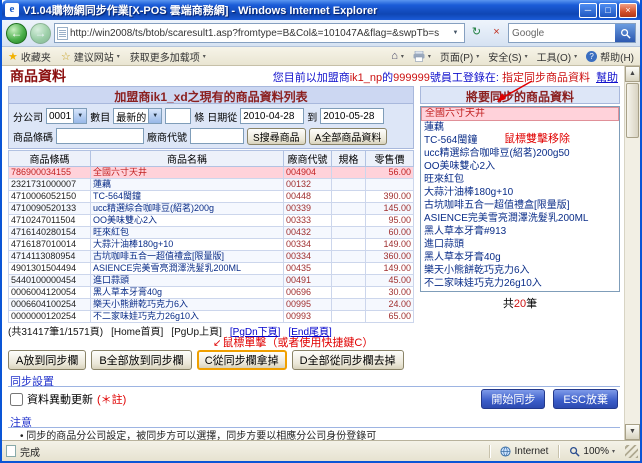 The height and width of the screenshot is (463, 642). I want to click on date-to-label: 到, so click(312, 118).